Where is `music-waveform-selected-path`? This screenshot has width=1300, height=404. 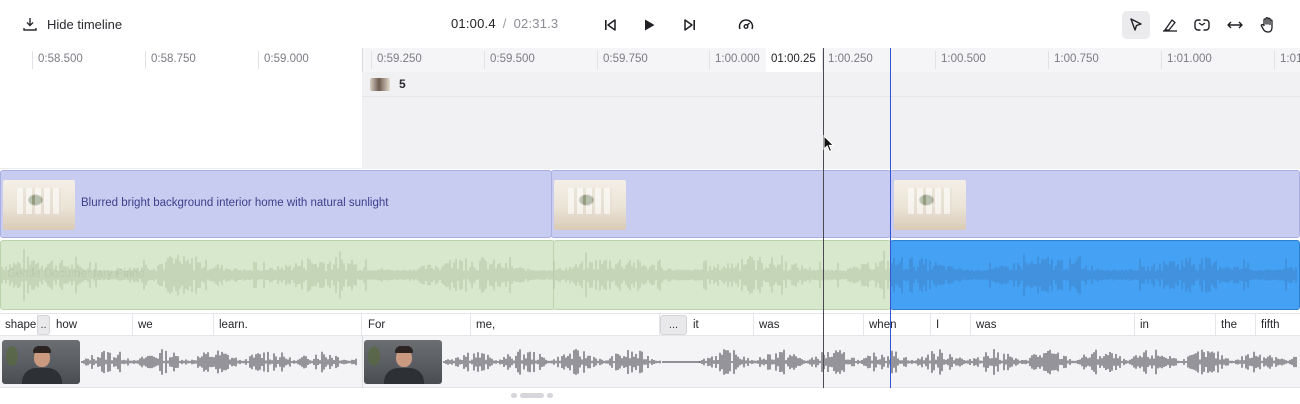 music-waveform-selected-path is located at coordinates (1094, 275).